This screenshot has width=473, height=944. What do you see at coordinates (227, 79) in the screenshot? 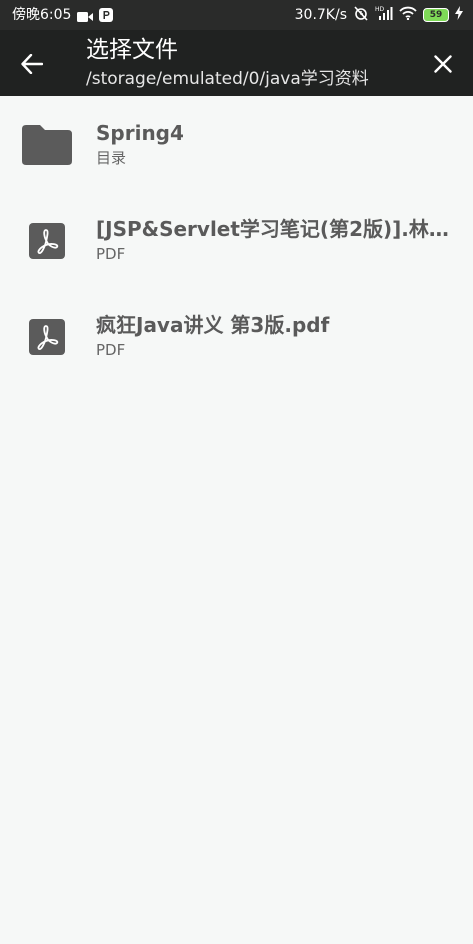
I see `current-path: /storage/emulated/0/java学习资料` at bounding box center [227, 79].